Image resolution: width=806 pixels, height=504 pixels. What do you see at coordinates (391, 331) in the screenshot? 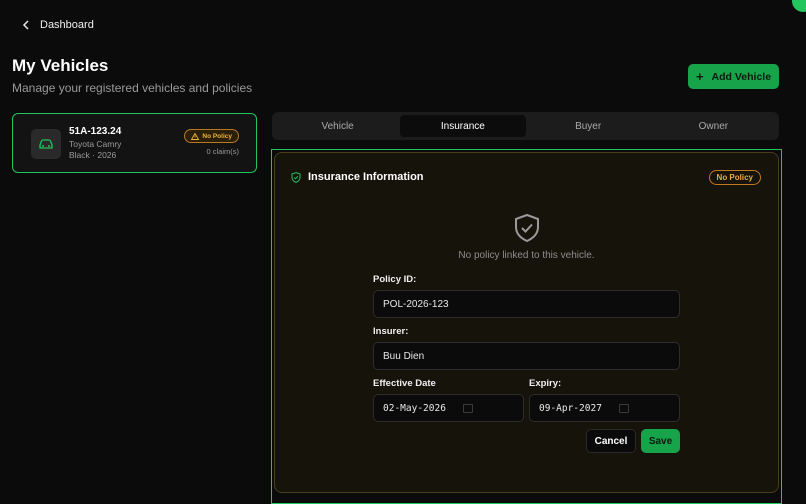
I see `insurer-label: Insurer:` at bounding box center [391, 331].